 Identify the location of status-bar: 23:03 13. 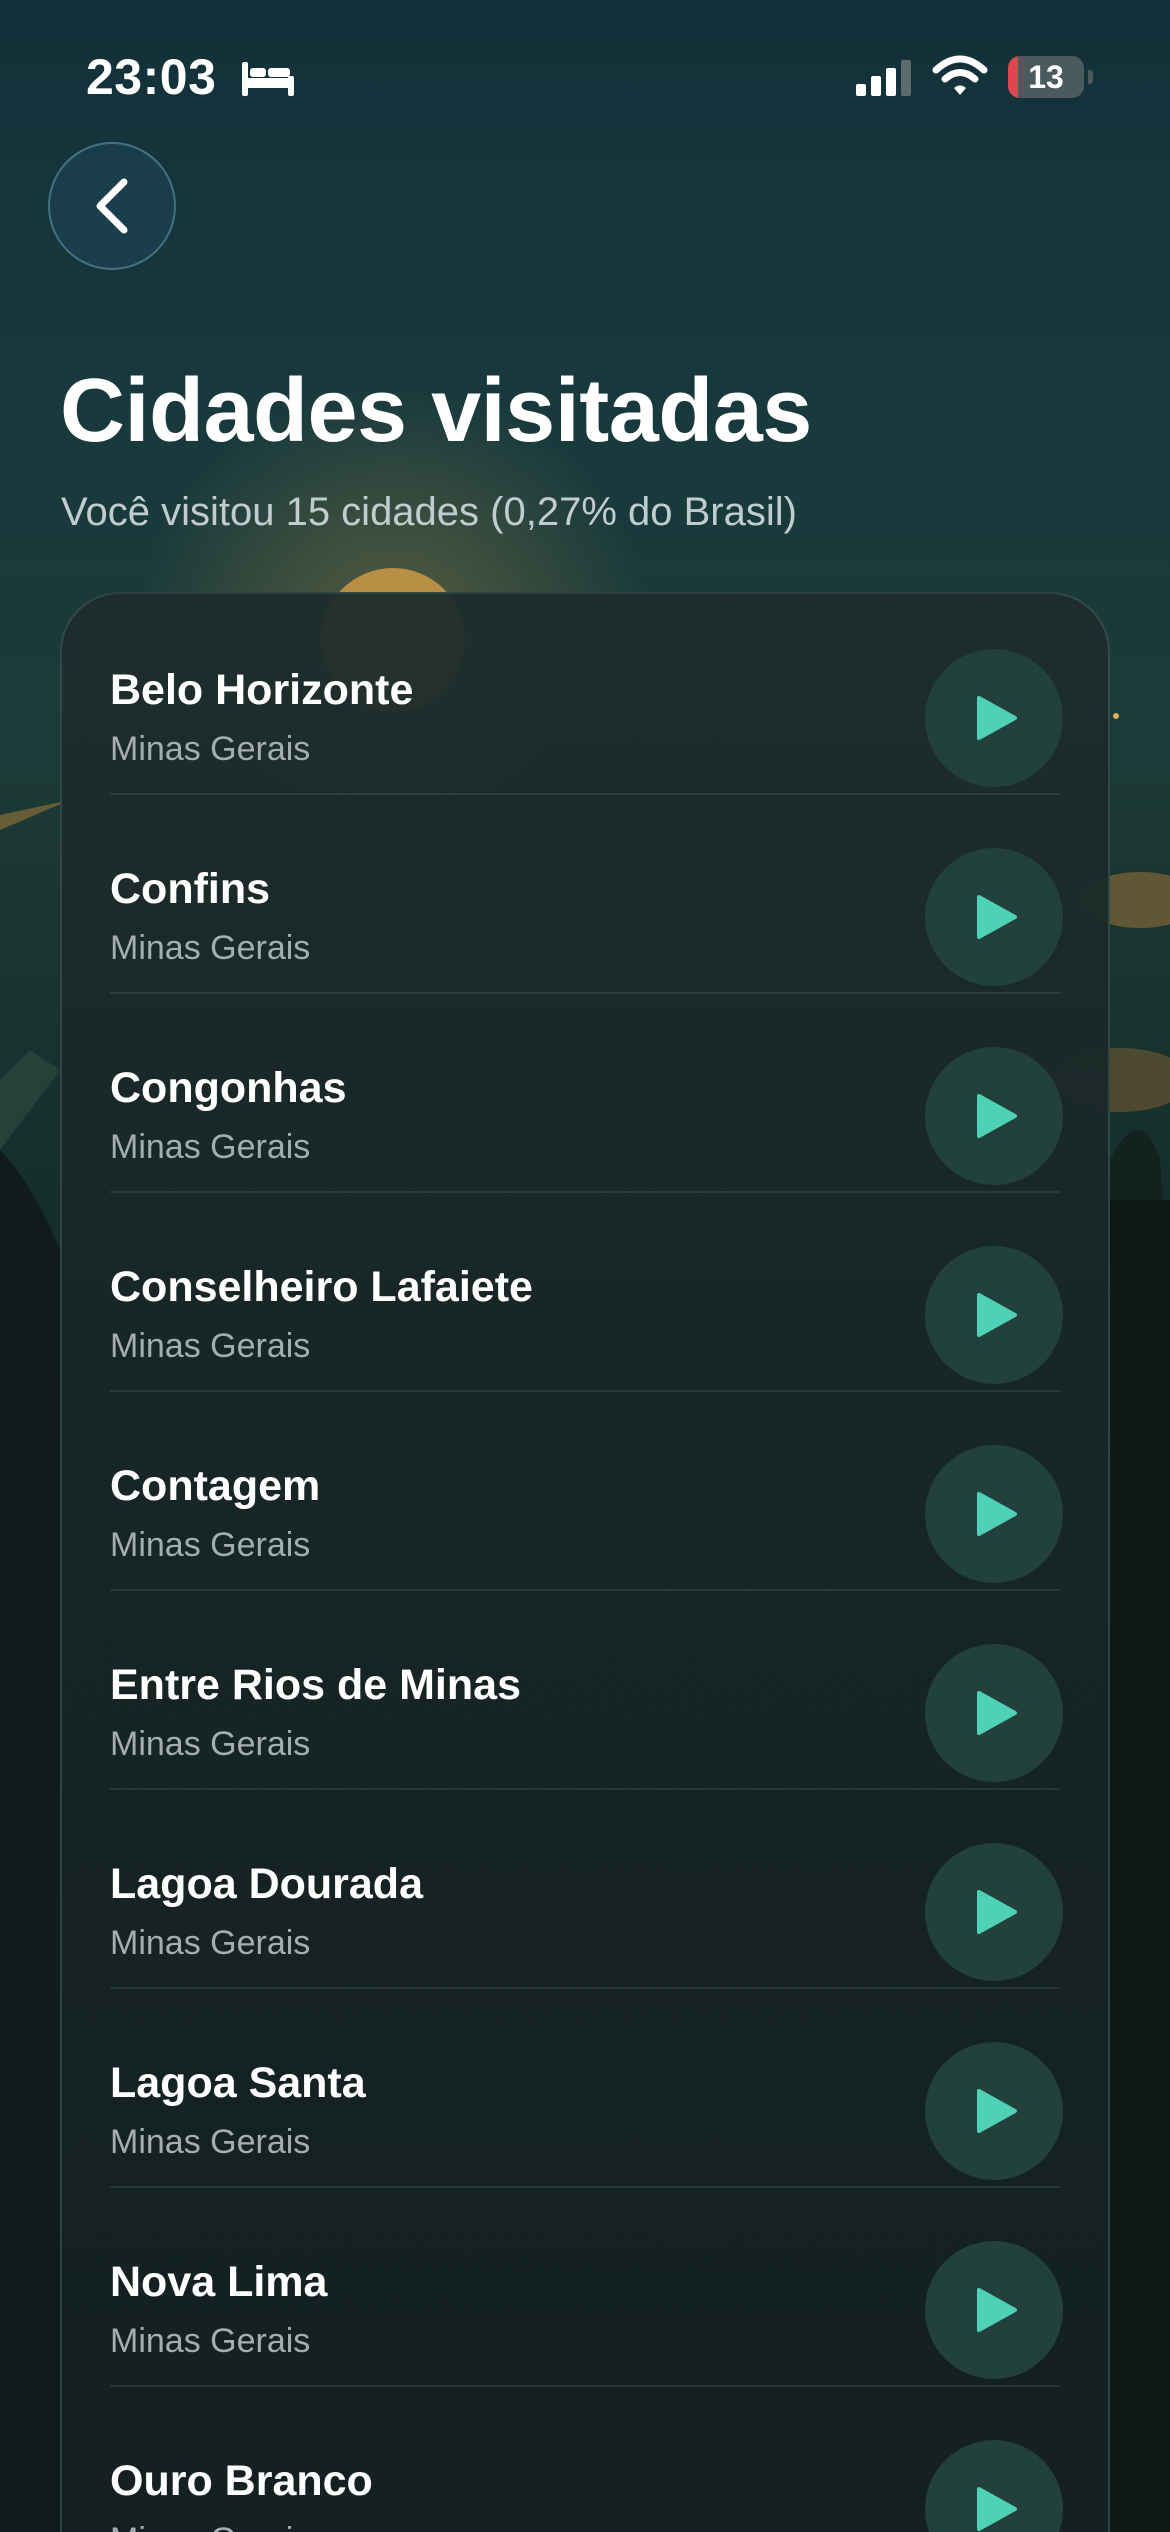
(585, 75).